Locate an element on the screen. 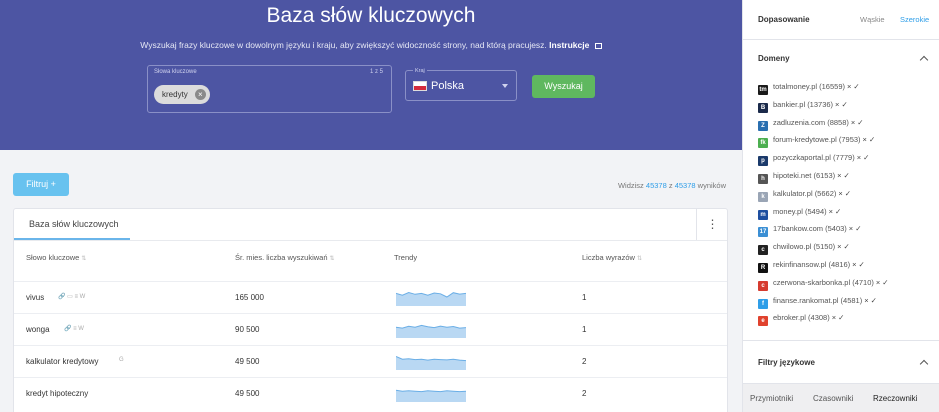 The height and width of the screenshot is (412, 939). match-label: Dopasowanie is located at coordinates (784, 19).